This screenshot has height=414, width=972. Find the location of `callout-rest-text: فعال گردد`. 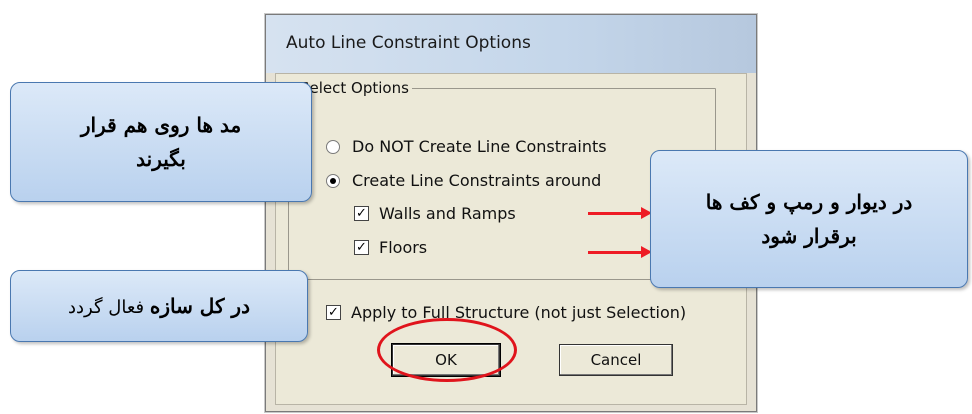

callout-rest-text: فعال گردد is located at coordinates (109, 307).